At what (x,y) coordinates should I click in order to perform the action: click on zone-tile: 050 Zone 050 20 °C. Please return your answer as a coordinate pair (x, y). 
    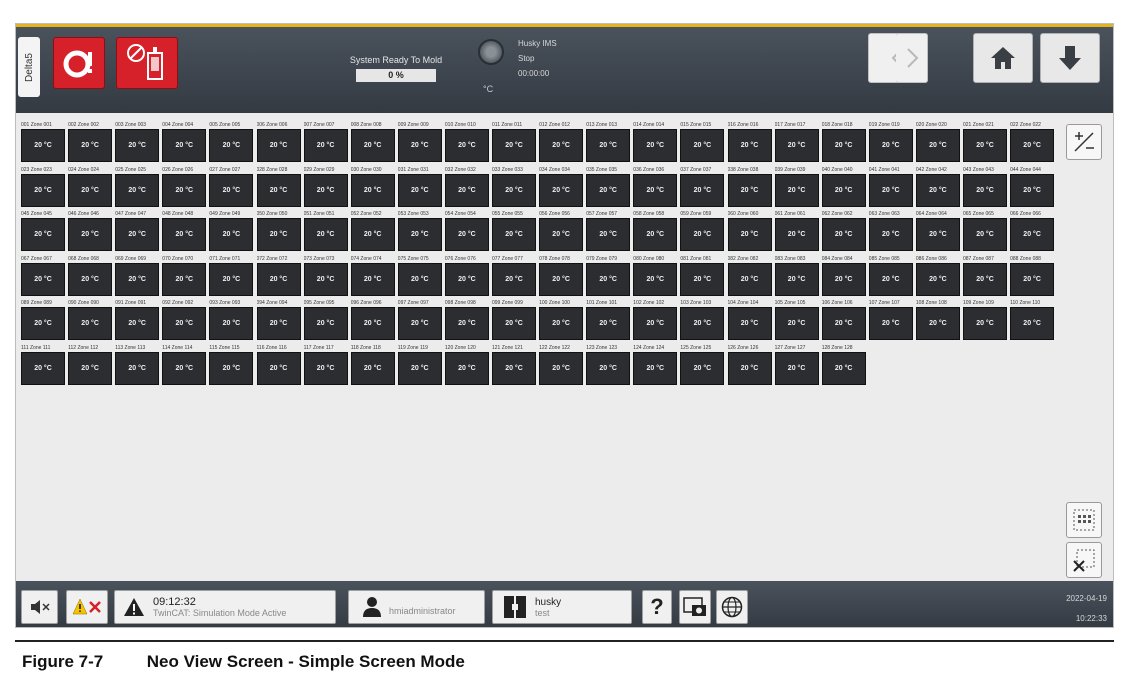
    Looking at the image, I should click on (278, 231).